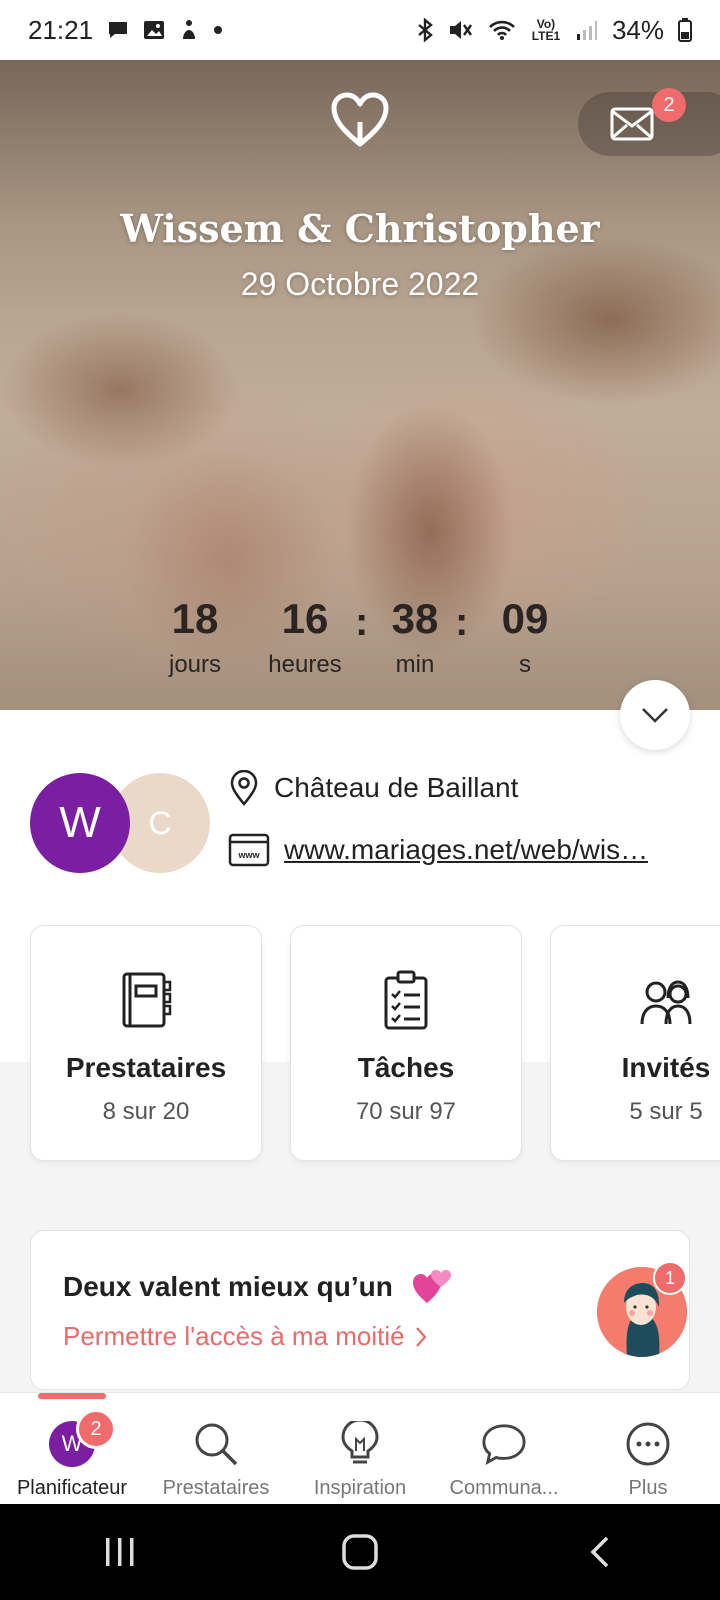  Describe the element at coordinates (406, 1000) in the screenshot. I see `checklist-icon` at that location.